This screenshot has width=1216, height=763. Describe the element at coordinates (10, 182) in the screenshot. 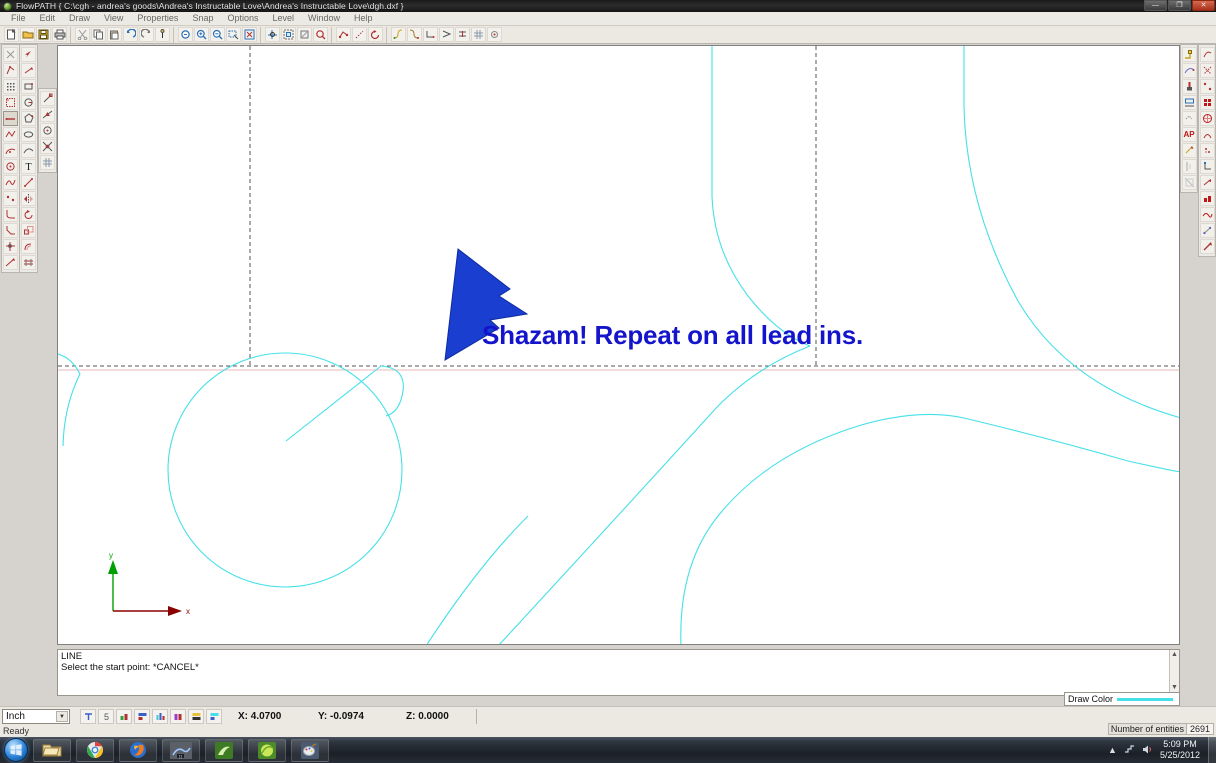

I see `spline-tool-icon` at that location.